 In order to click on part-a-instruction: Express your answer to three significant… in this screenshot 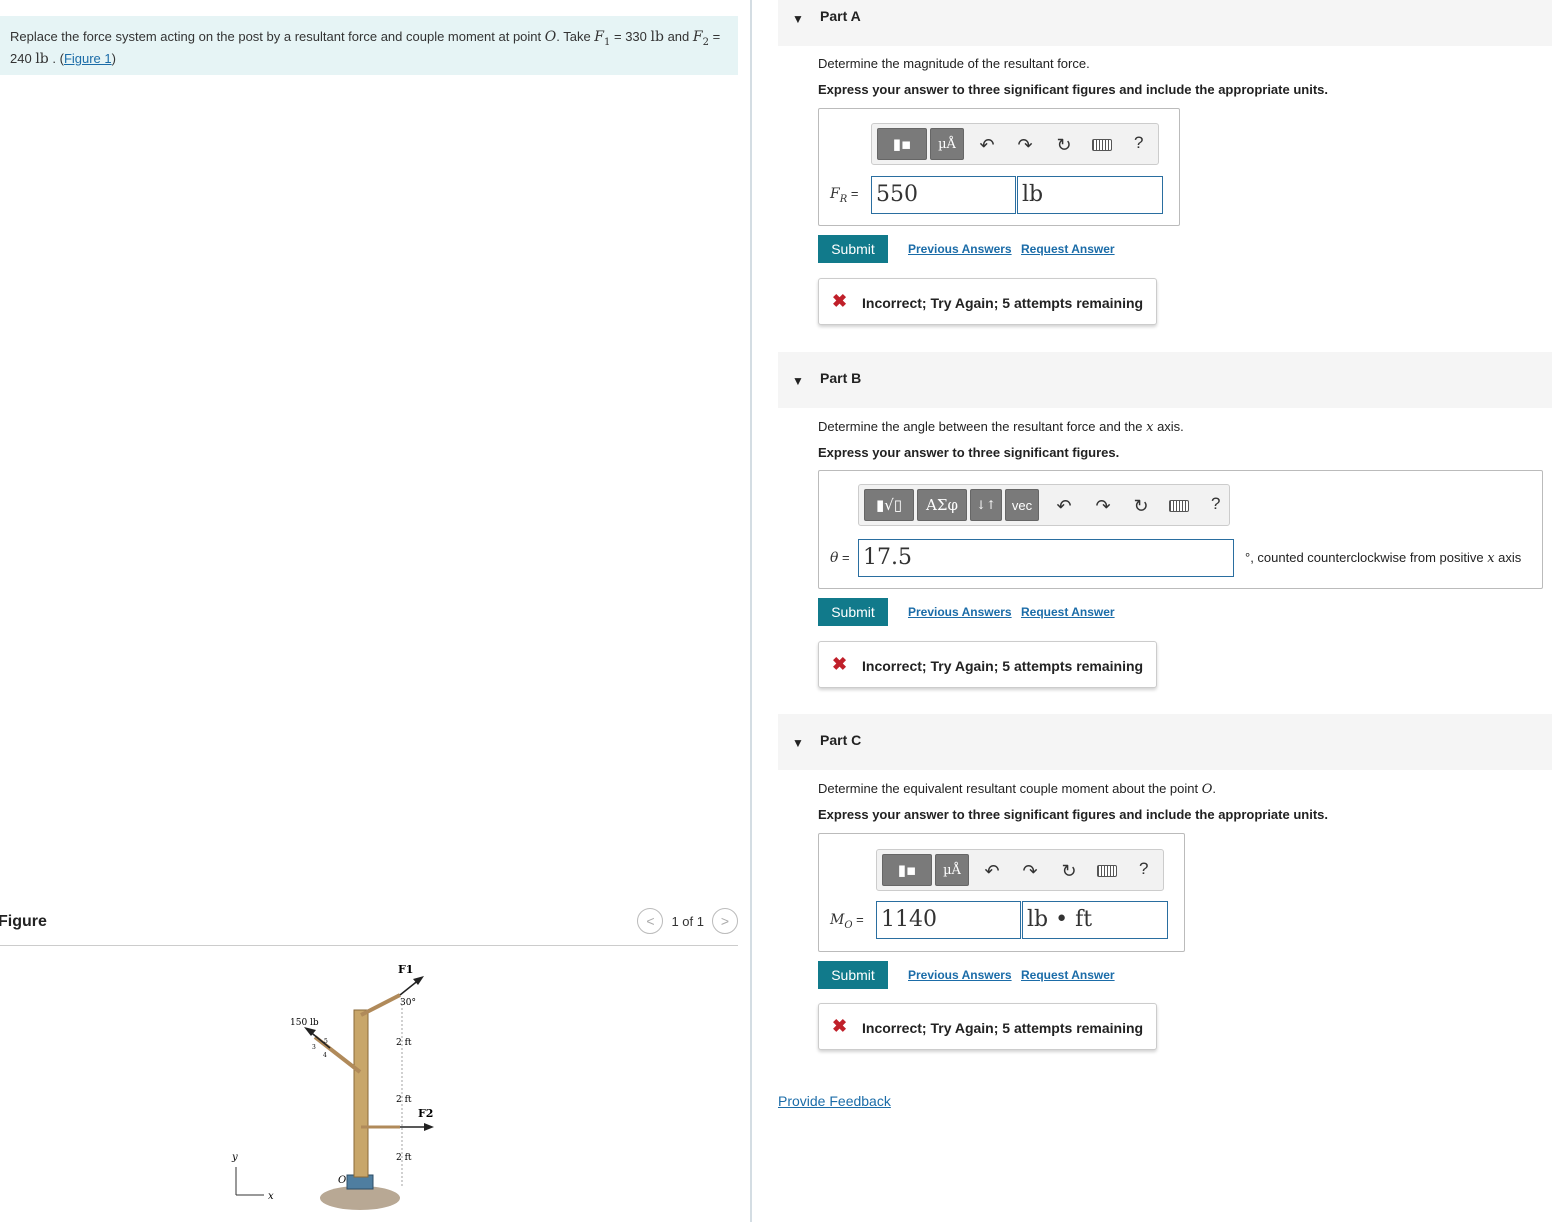, I will do `click(1073, 89)`.